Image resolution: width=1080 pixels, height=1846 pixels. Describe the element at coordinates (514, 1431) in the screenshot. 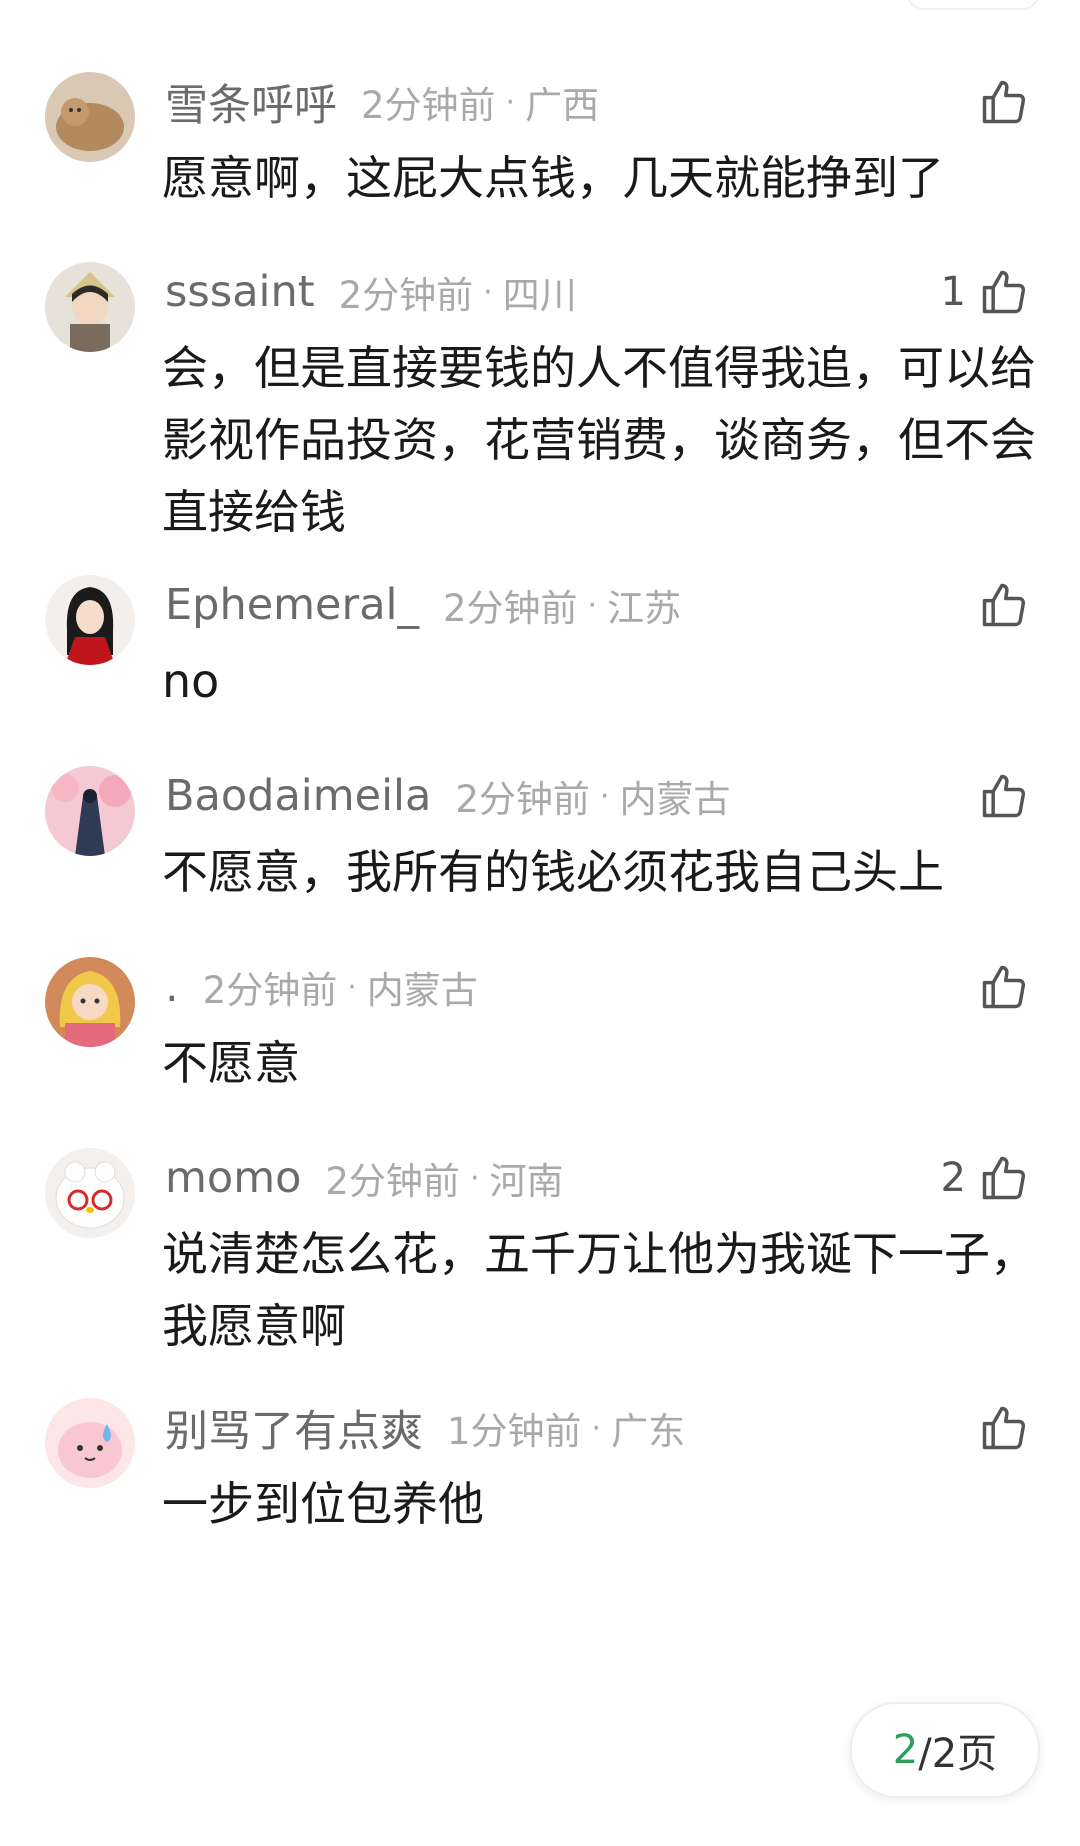

I see `comment-time: 1分钟前` at that location.